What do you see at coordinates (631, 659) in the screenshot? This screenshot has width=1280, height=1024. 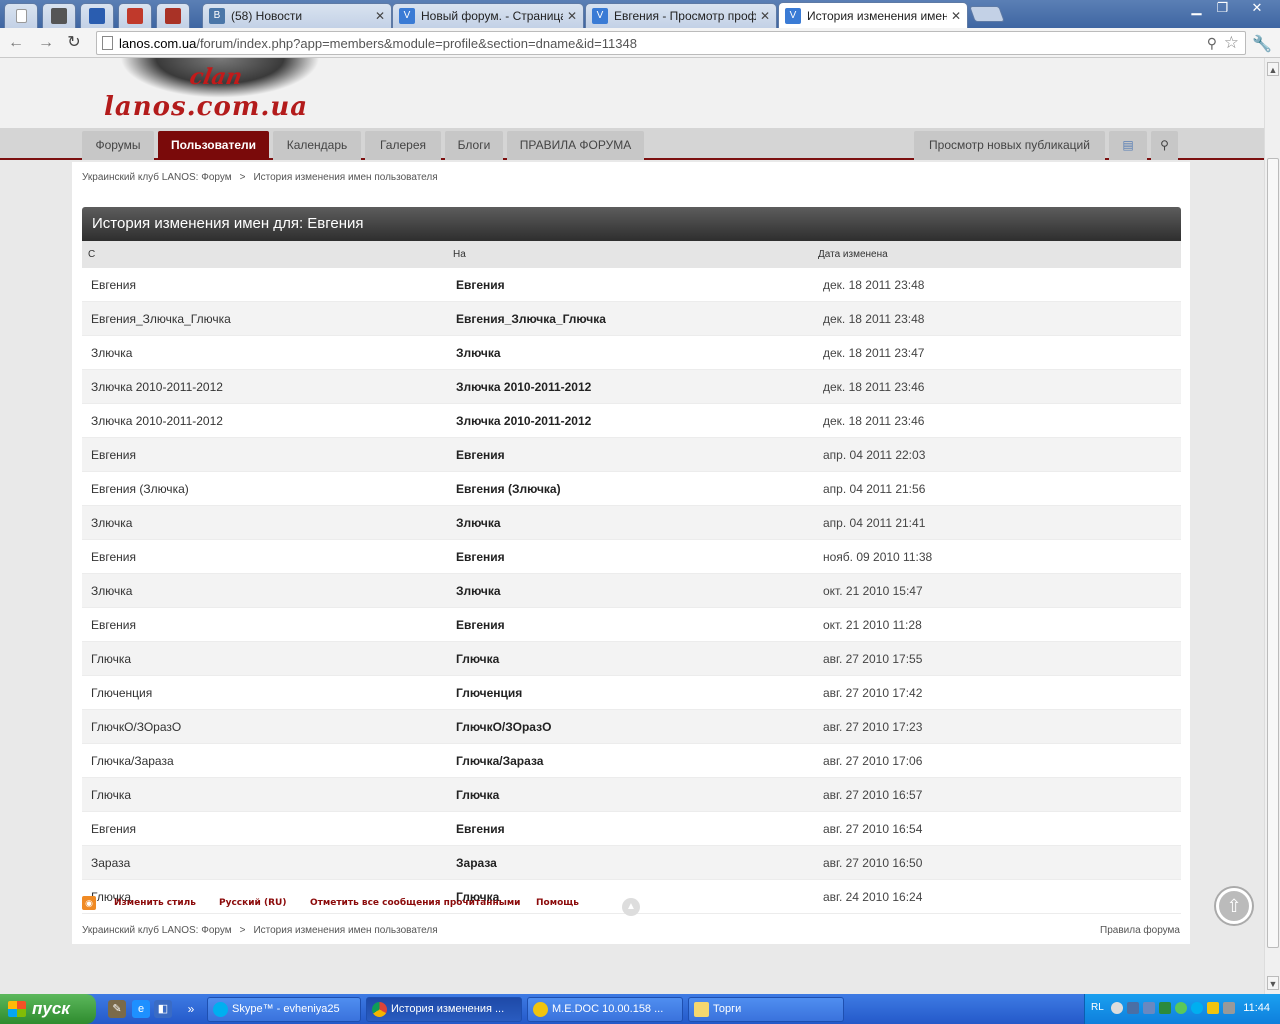 I see `table-row: Глючка Глючка авг. 27 2010 17:55` at bounding box center [631, 659].